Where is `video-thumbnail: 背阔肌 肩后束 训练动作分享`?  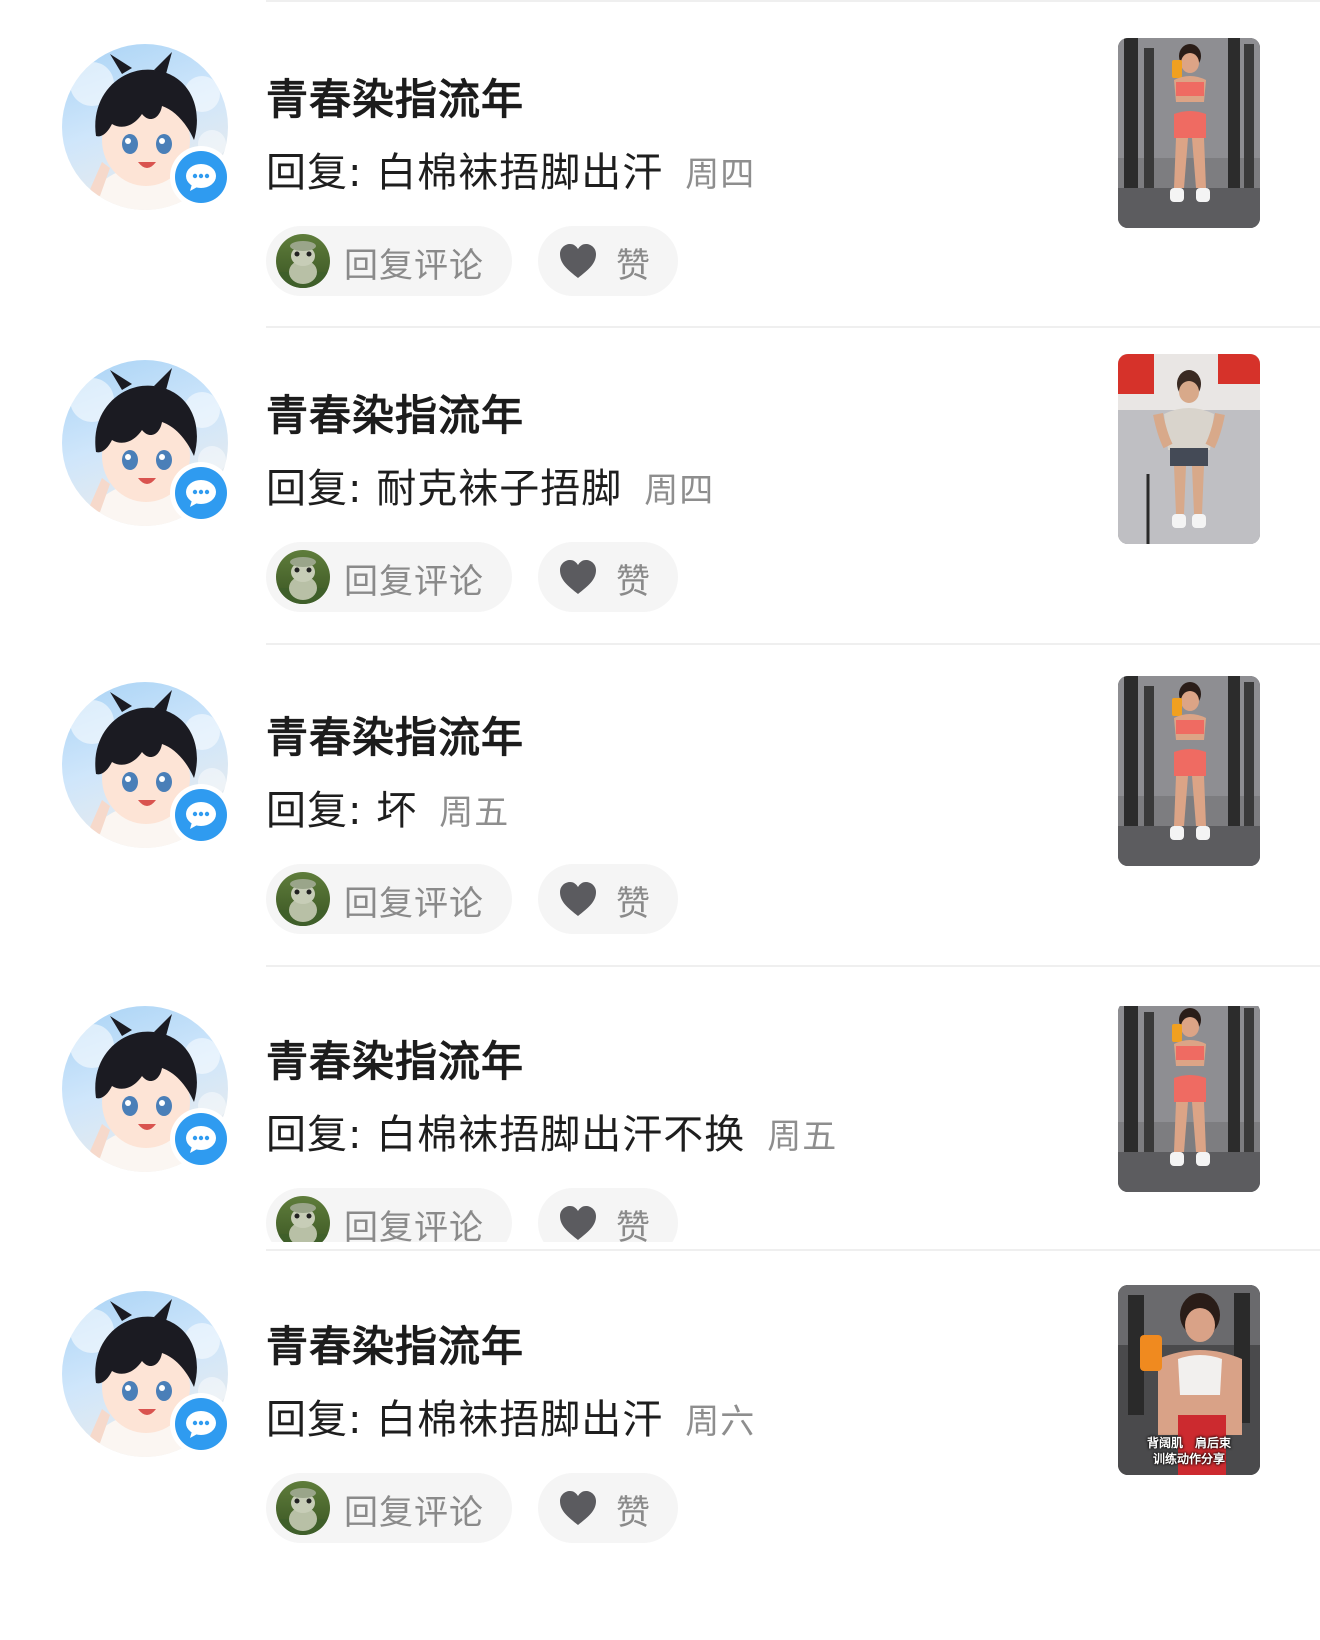 video-thumbnail: 背阔肌 肩后束 训练动作分享 is located at coordinates (1189, 1380).